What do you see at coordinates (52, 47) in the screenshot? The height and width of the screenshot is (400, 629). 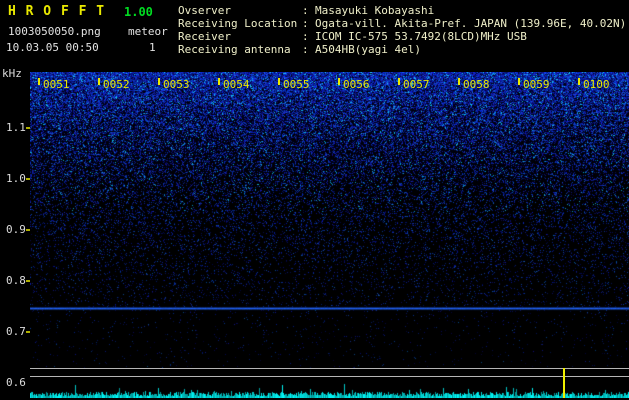 I see `datetime-stamp: 10.03.05 00:50` at bounding box center [52, 47].